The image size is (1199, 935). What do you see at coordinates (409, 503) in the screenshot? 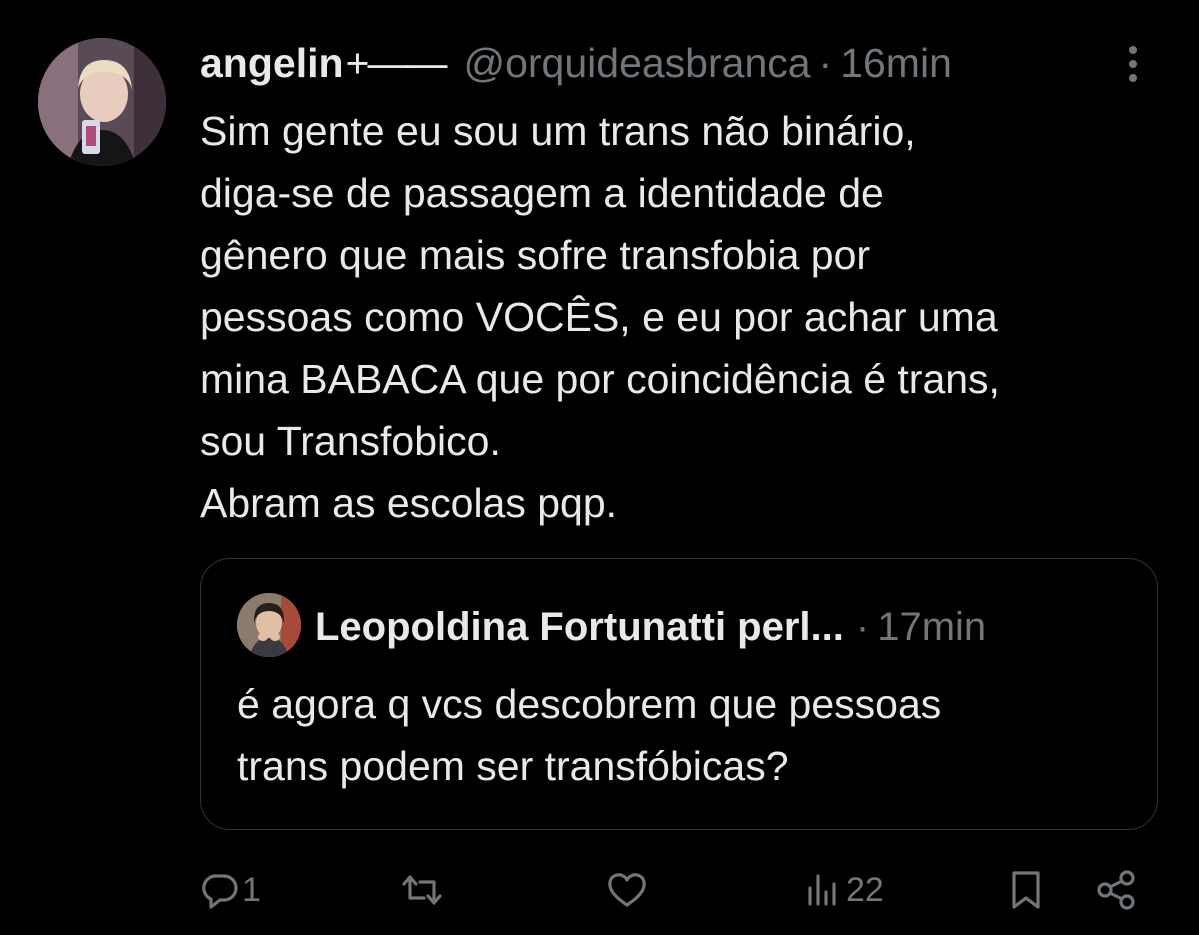
I see `tweet-text-line: Abram as escolas pqp.` at bounding box center [409, 503].